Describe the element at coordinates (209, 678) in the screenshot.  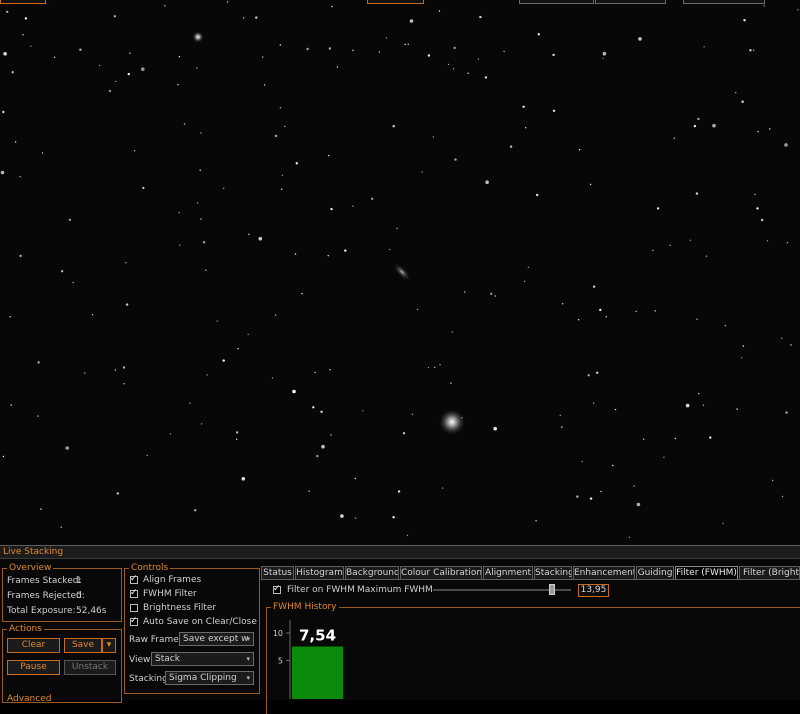
I see `stacking-select: Sigma Clipping ▾` at that location.